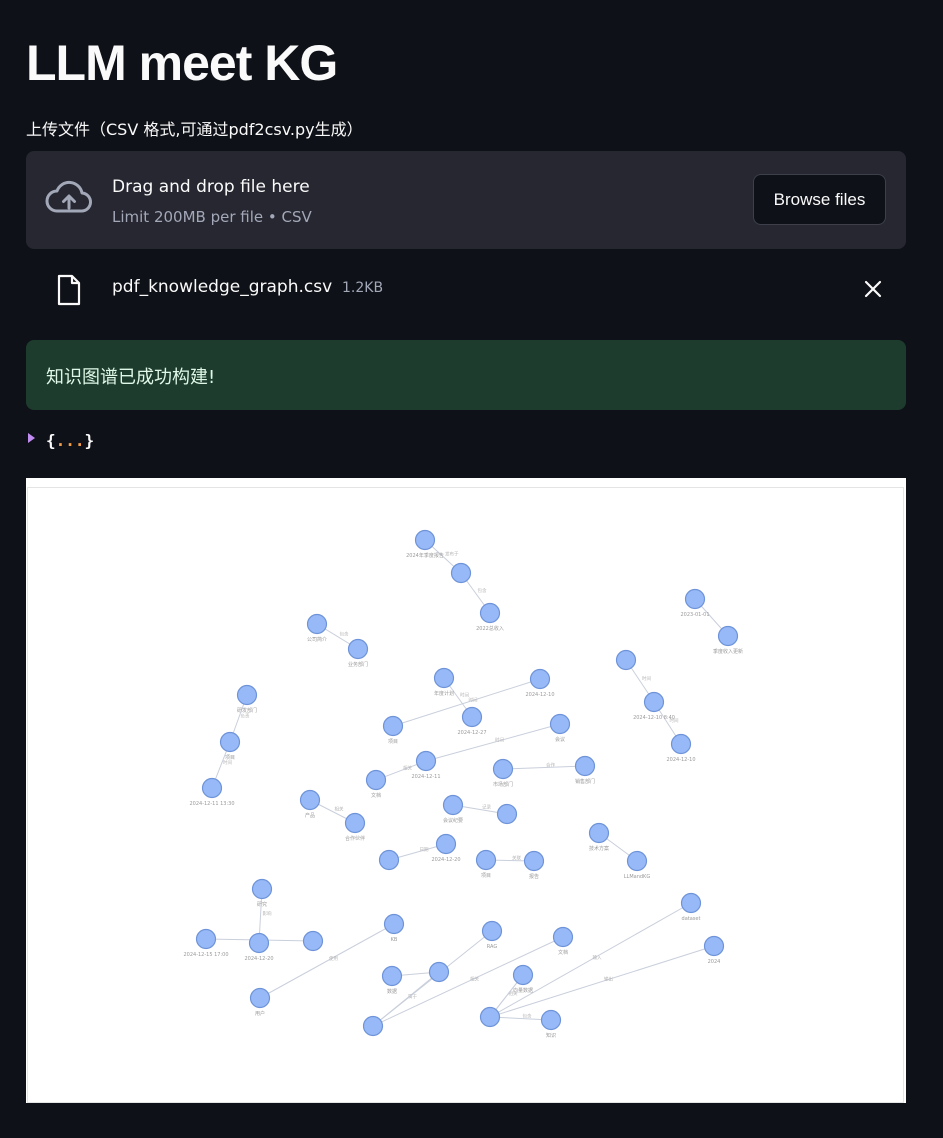 Image resolution: width=943 pixels, height=1138 pixels. Describe the element at coordinates (471, 733) in the screenshot. I see `graph-node-label: 2024-12-27` at that location.